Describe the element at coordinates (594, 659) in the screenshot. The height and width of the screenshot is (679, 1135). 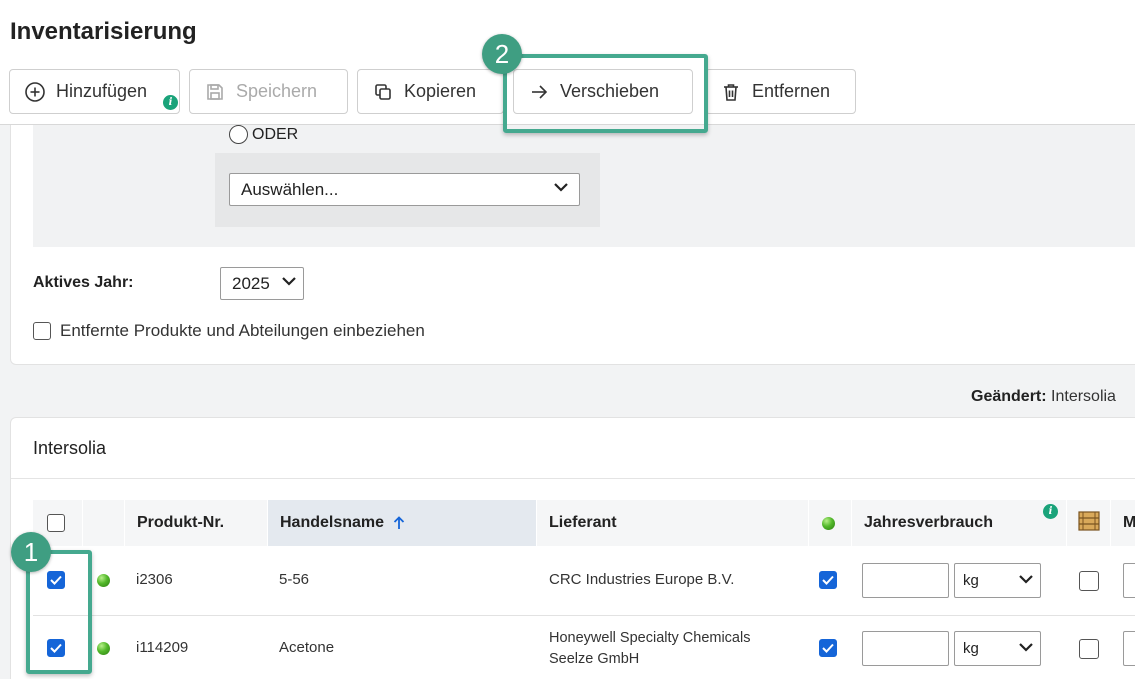
I see `row-supplier-line2: Seelze GmbH` at that location.